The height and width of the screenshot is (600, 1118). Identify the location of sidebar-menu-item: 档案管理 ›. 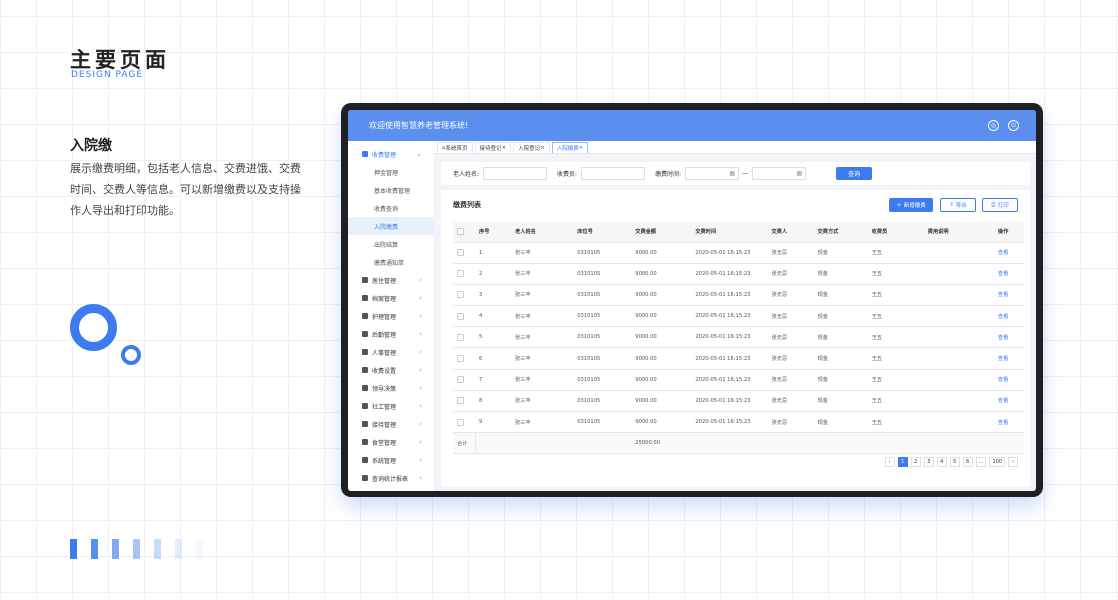
(391, 298).